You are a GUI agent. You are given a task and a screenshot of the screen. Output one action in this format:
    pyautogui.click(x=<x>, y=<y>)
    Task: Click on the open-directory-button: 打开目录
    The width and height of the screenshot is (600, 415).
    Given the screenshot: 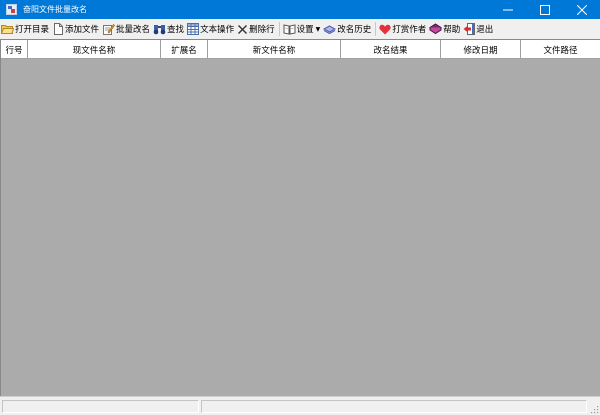 What is the action you would take?
    pyautogui.click(x=25, y=29)
    